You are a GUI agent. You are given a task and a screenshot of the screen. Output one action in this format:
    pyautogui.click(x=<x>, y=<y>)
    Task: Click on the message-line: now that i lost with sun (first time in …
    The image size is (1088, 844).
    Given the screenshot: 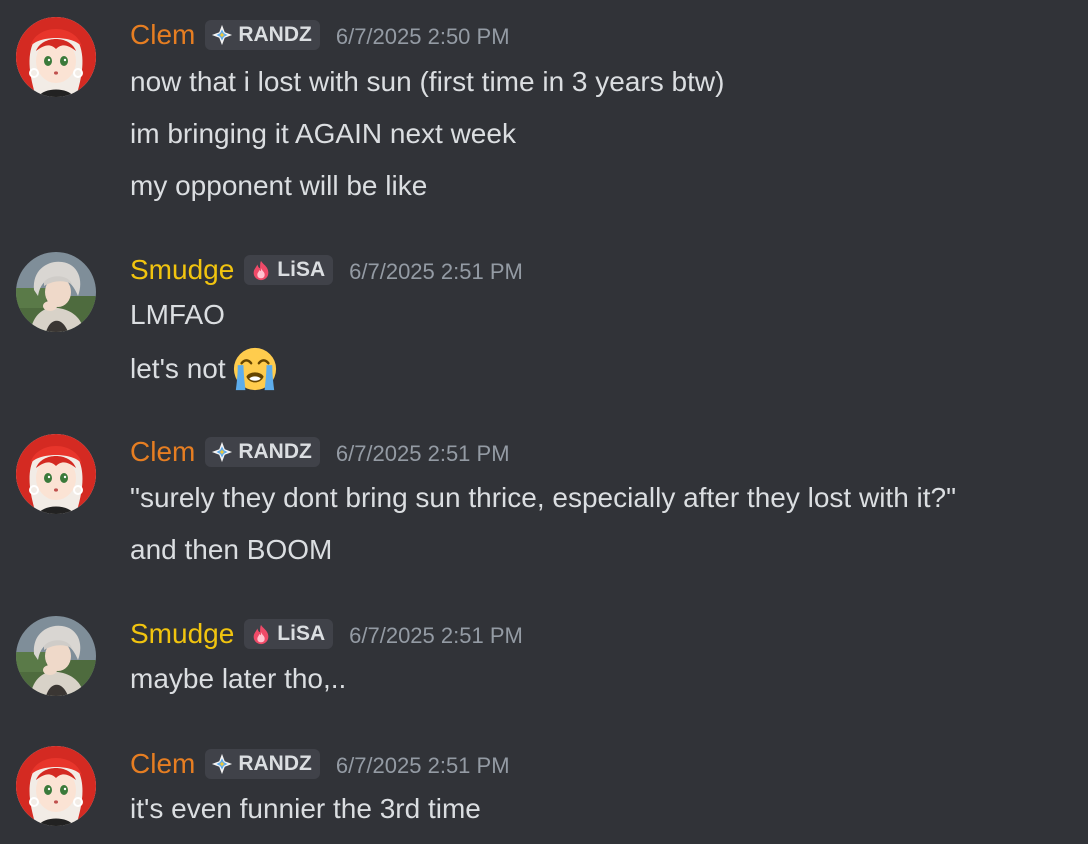 What is the action you would take?
    pyautogui.click(x=427, y=81)
    